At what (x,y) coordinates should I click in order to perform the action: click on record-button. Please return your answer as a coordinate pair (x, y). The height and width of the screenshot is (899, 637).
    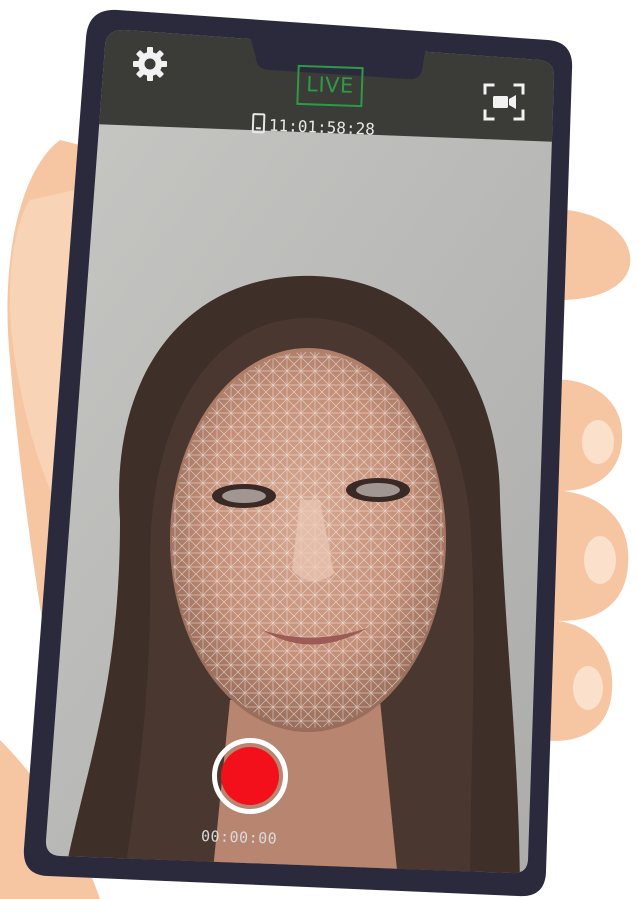
    Looking at the image, I should click on (250, 776).